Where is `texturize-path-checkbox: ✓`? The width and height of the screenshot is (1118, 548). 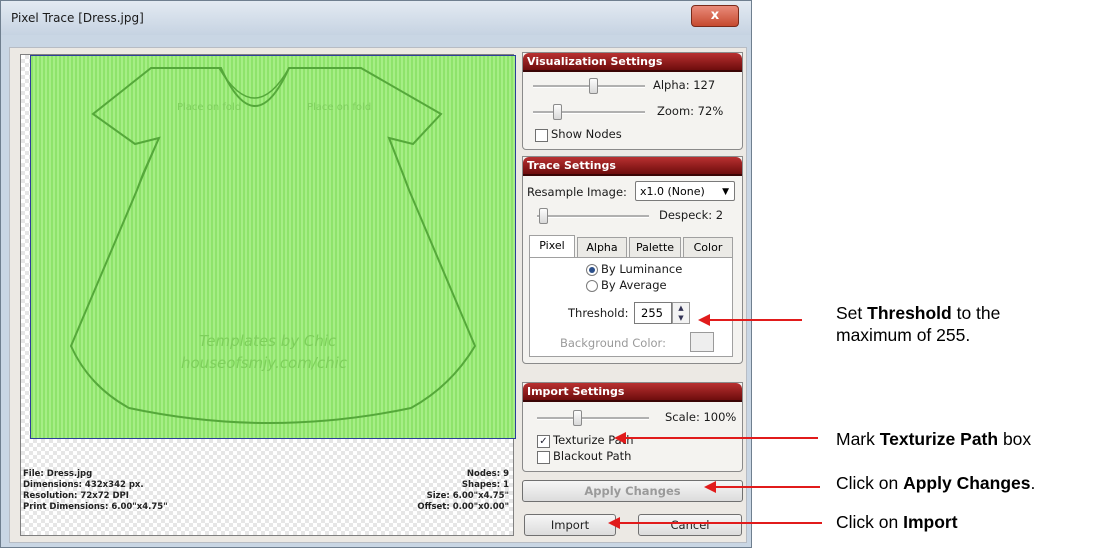 texturize-path-checkbox: ✓ is located at coordinates (543, 441).